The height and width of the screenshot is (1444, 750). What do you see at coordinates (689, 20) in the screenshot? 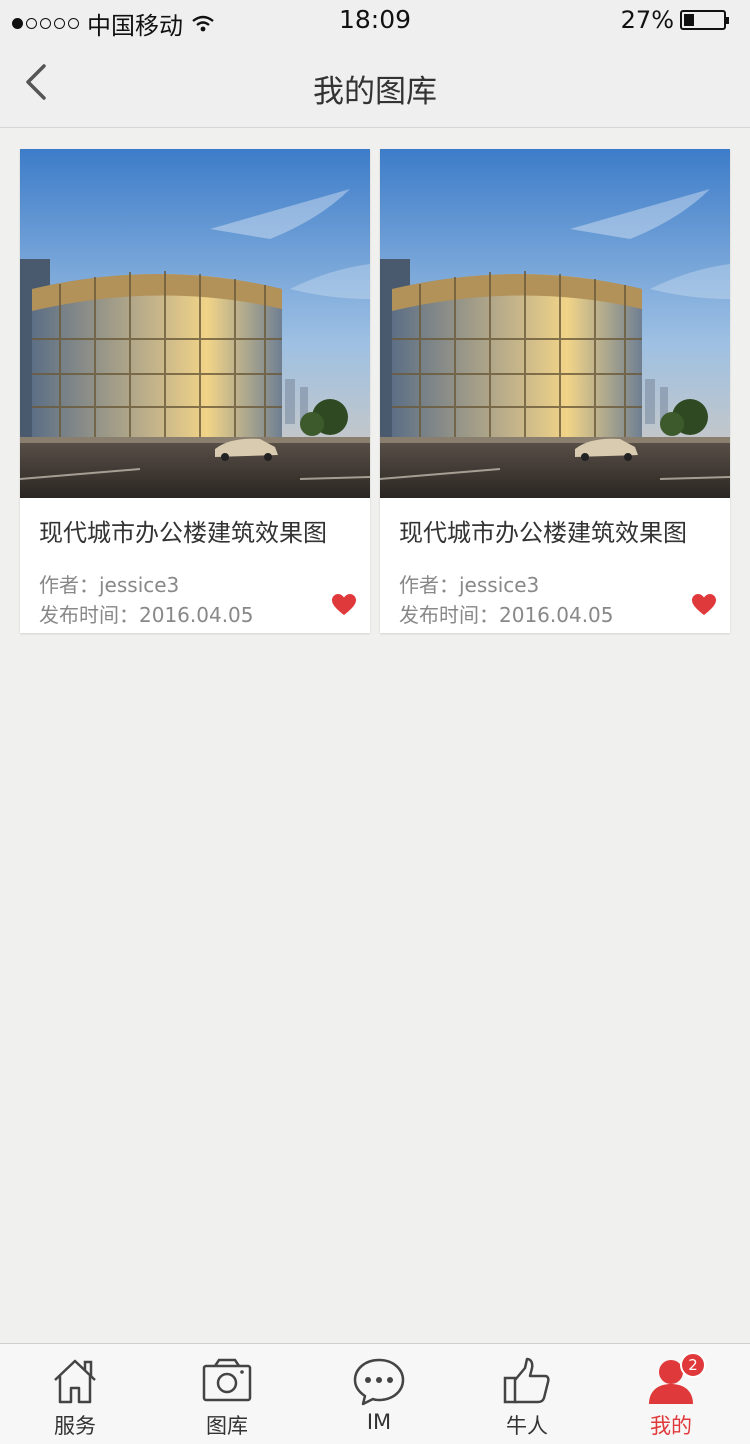
I see `battery-fill` at bounding box center [689, 20].